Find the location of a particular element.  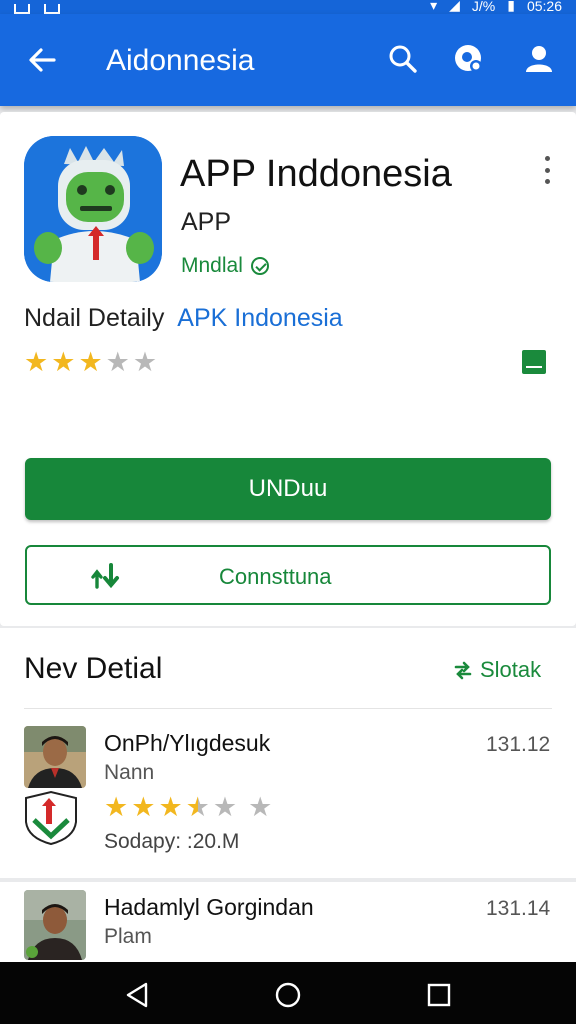

status-bar: ▾ ◢ J/% ▮ 05:26 is located at coordinates (288, 7).